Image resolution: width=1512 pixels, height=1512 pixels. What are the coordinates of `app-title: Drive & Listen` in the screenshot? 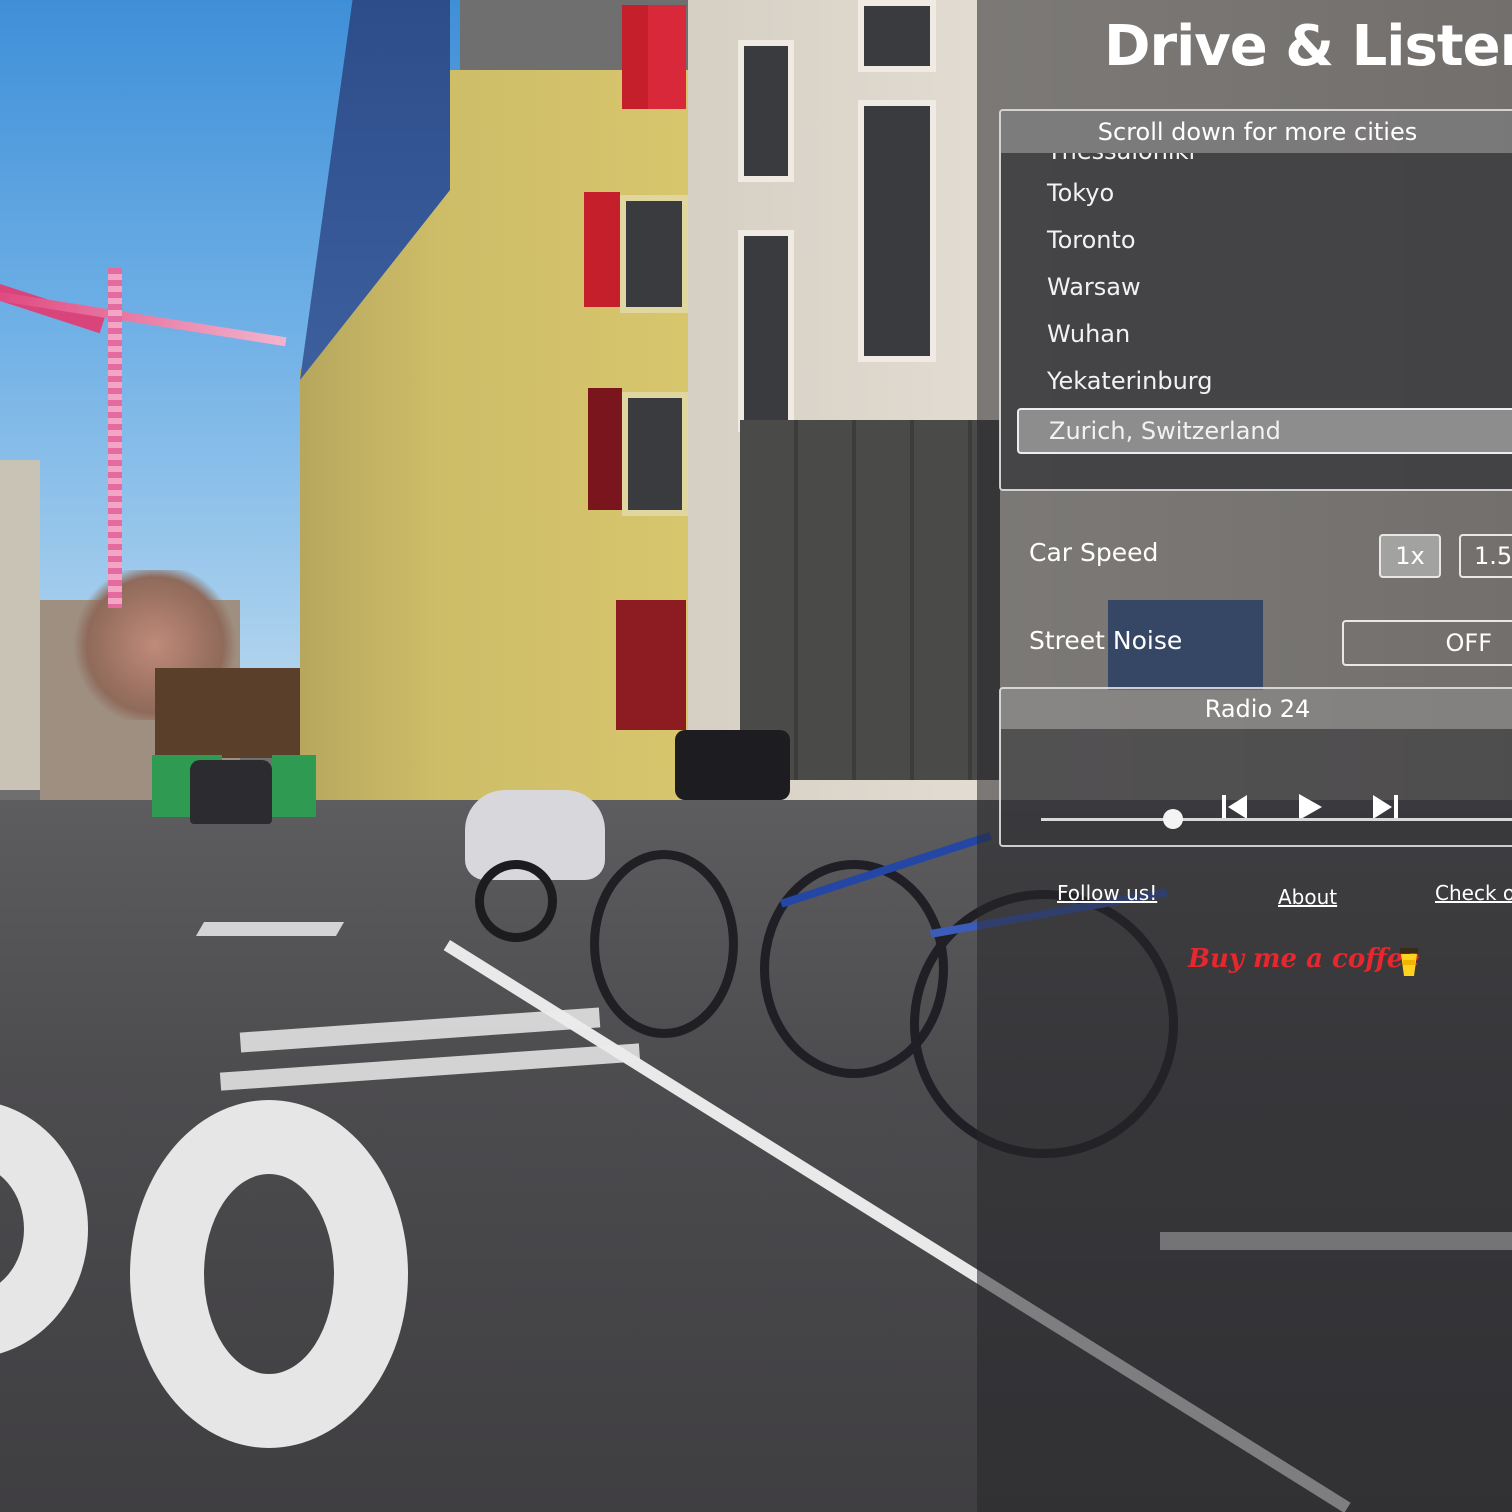 It's located at (1308, 46).